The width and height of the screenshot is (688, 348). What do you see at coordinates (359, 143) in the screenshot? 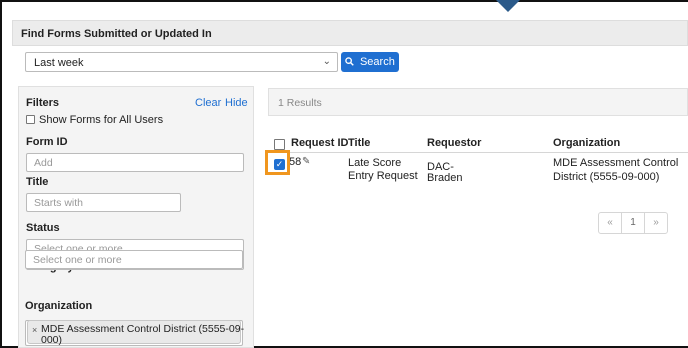
I see `column-header-title: Title` at bounding box center [359, 143].